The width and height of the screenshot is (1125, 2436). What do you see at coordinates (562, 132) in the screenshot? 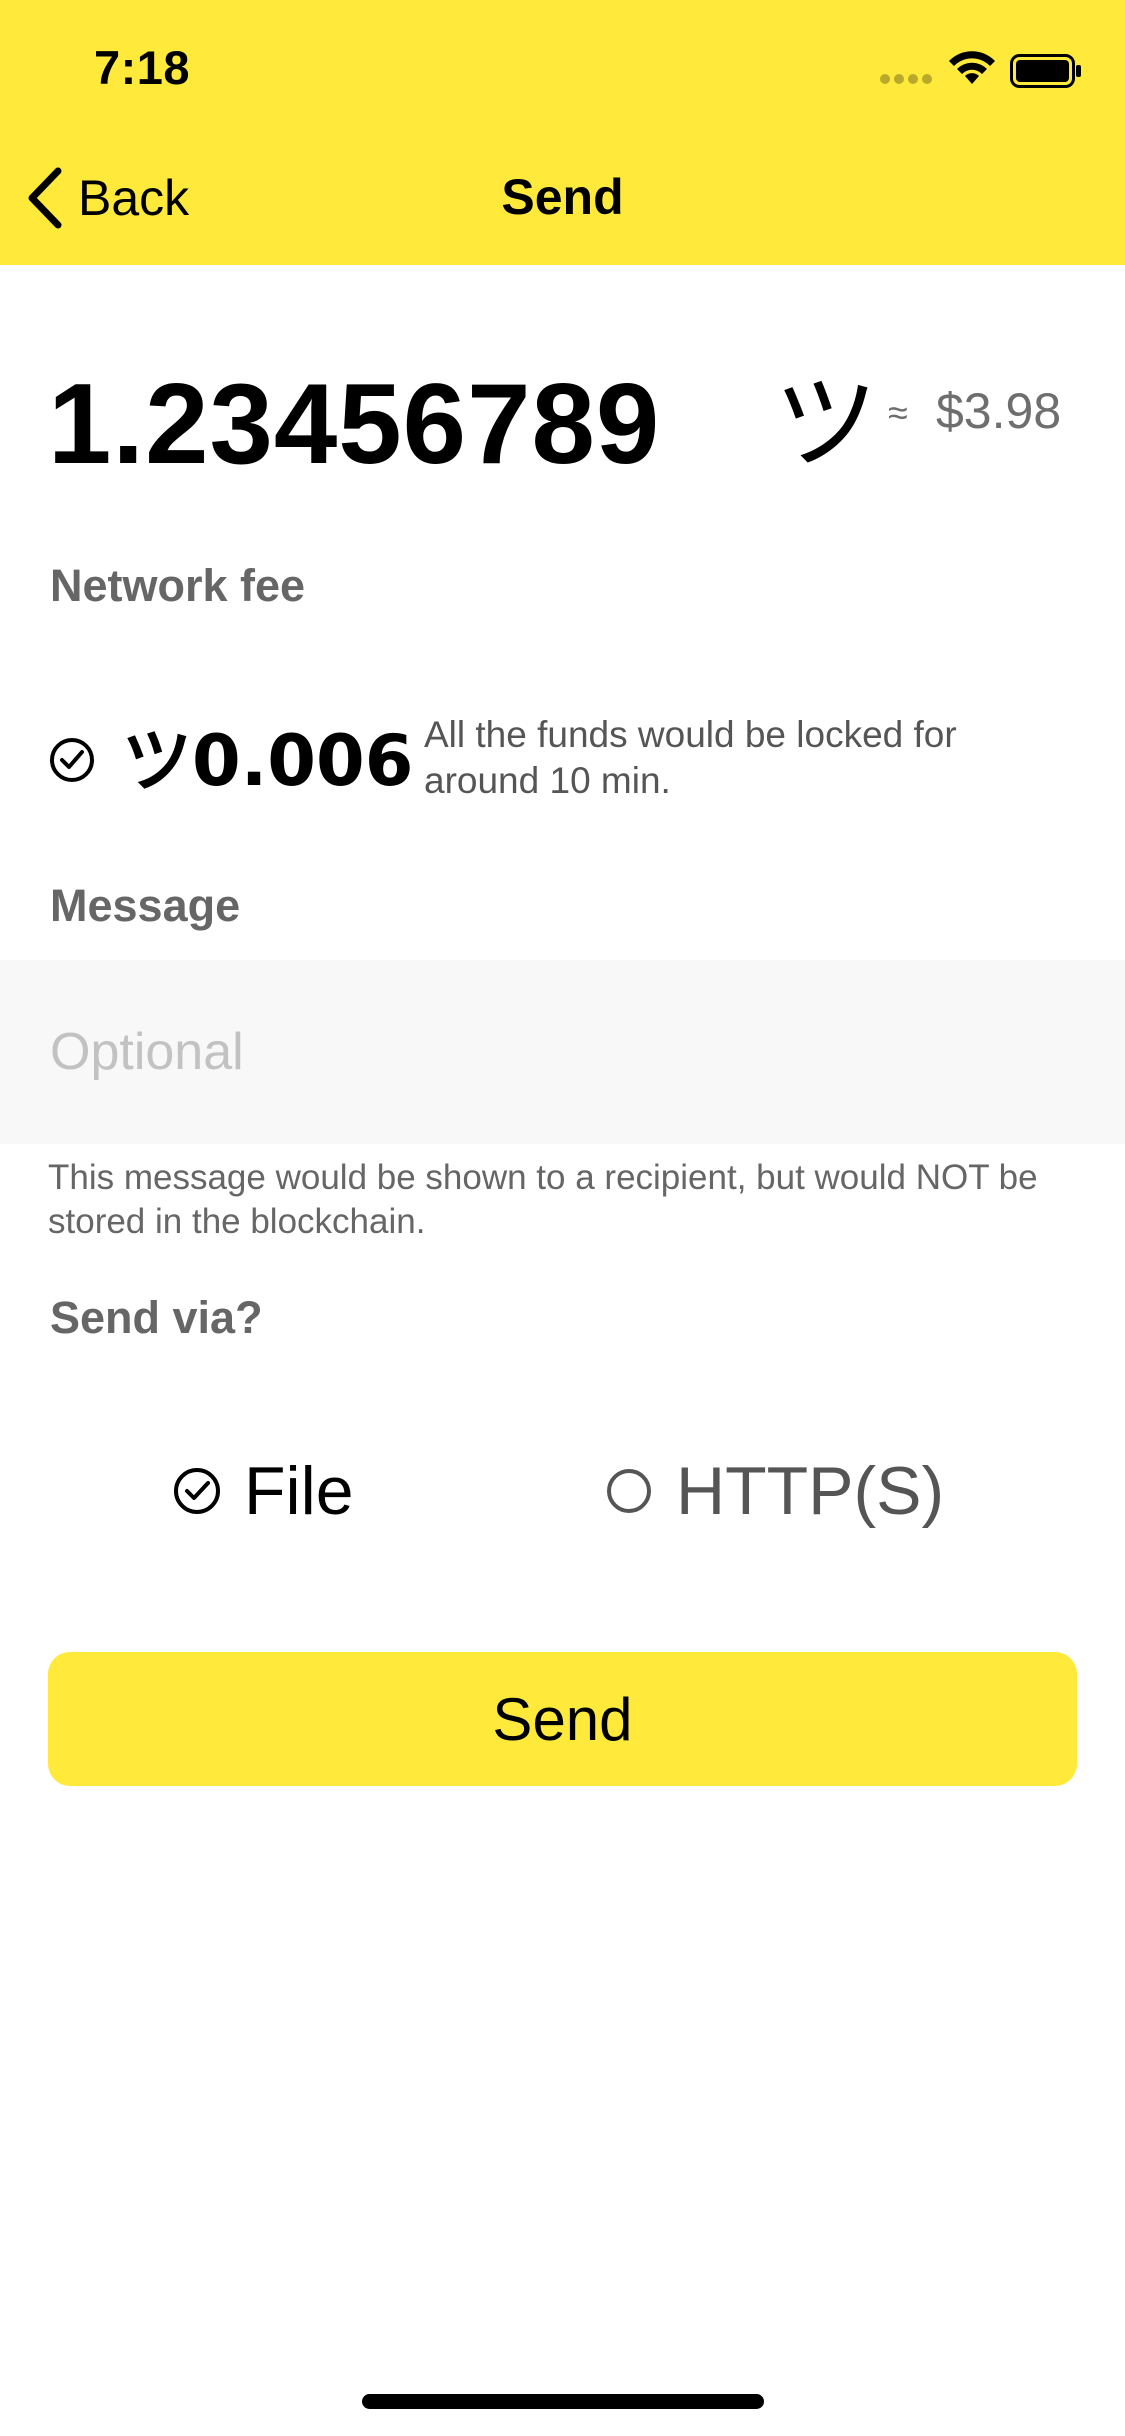
I see `header: 7:18 Back Send` at bounding box center [562, 132].